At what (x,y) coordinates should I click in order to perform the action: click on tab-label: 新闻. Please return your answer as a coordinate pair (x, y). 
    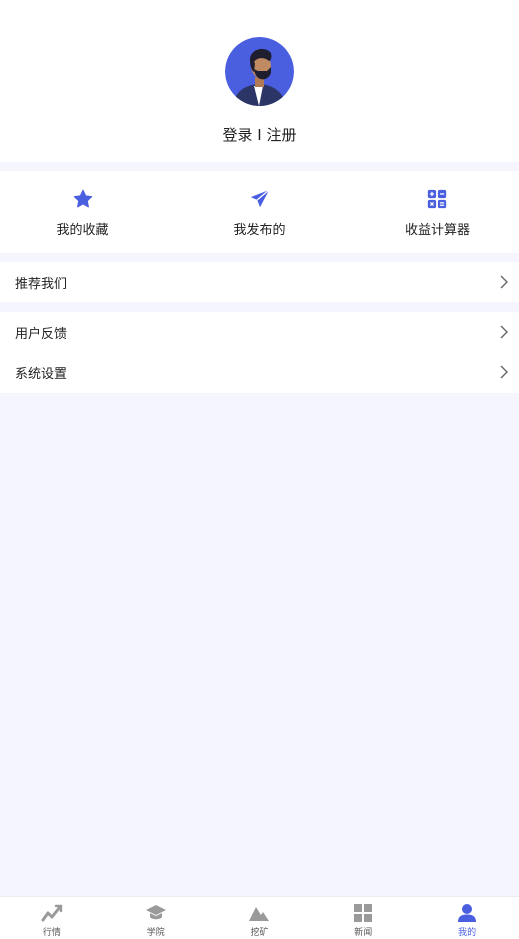
    Looking at the image, I should click on (363, 933).